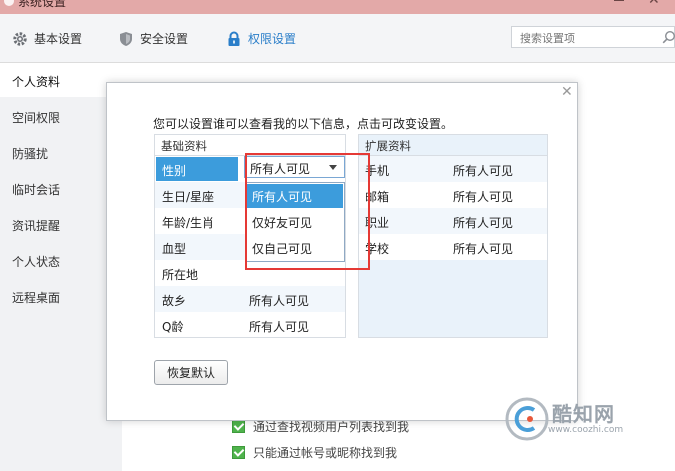  I want to click on visibility-select: 所有人可见, so click(294, 167).